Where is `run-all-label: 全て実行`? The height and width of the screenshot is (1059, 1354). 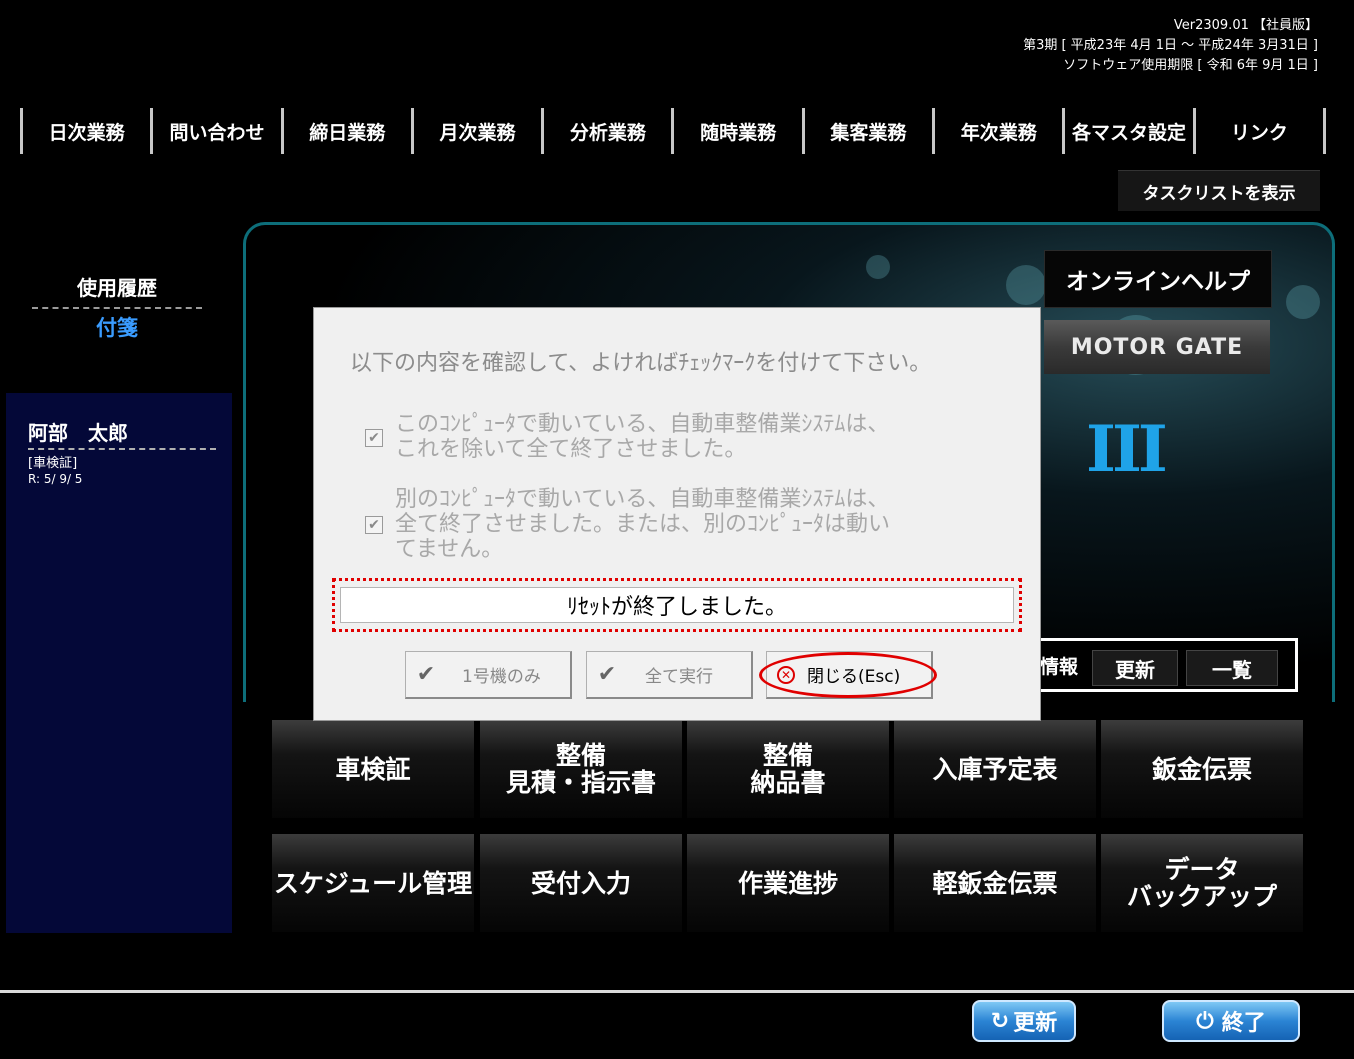 run-all-label: 全て実行 is located at coordinates (679, 677).